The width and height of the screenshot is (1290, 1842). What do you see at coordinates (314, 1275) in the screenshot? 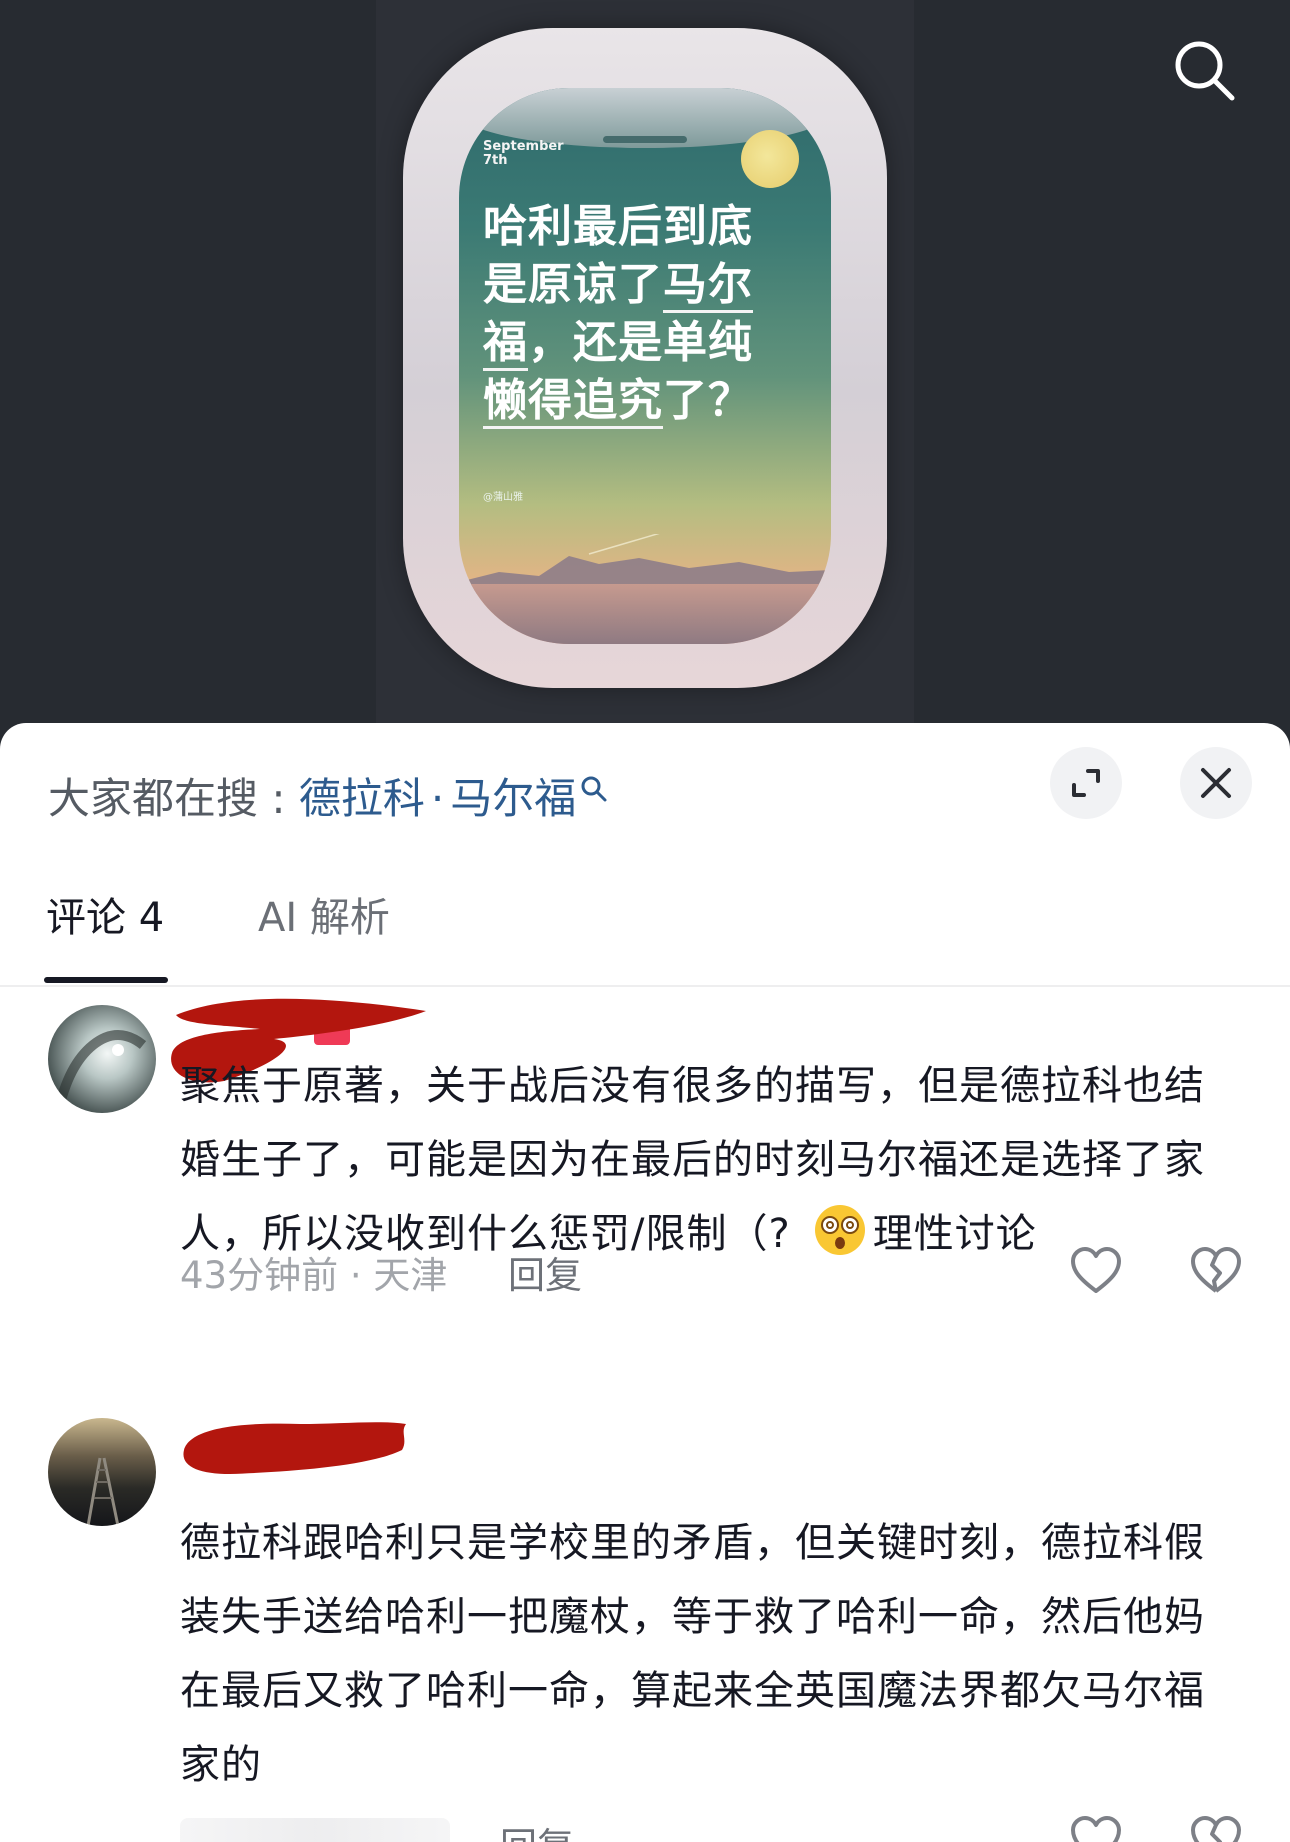
I see `comment-time-location: 43分钟前 · 天津` at bounding box center [314, 1275].